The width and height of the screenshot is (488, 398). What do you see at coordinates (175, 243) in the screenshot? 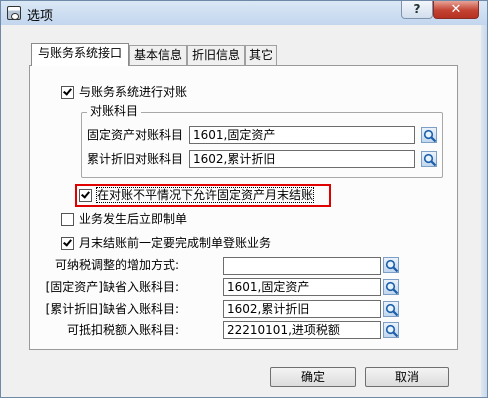
I see `must-finish-label: 月末结账前一定要完成制单登账业务` at bounding box center [175, 243].